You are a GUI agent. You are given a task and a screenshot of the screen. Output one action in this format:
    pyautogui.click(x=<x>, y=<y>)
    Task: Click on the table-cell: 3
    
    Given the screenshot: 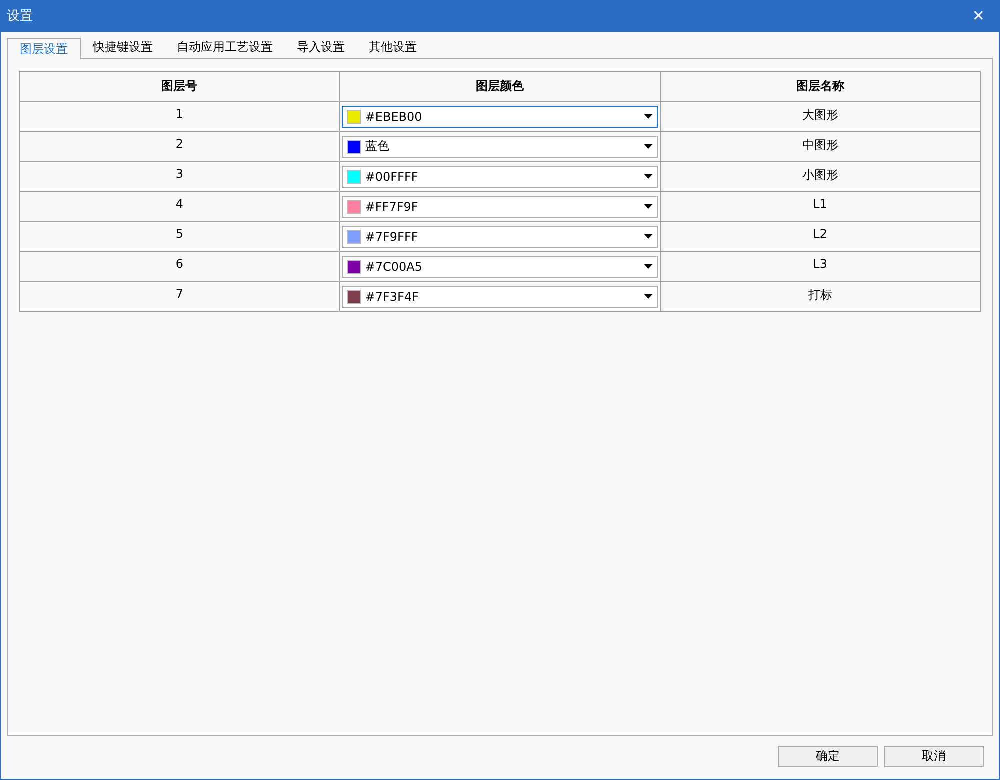 What is the action you would take?
    pyautogui.click(x=180, y=177)
    